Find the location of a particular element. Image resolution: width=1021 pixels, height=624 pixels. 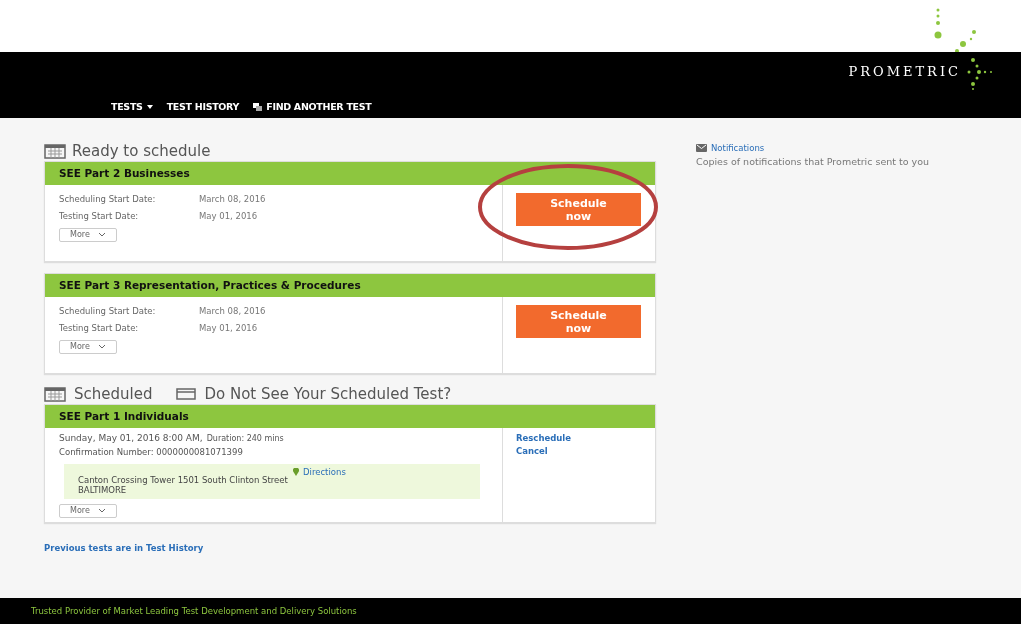

section-title: Ready to schedule is located at coordinates (141, 151).